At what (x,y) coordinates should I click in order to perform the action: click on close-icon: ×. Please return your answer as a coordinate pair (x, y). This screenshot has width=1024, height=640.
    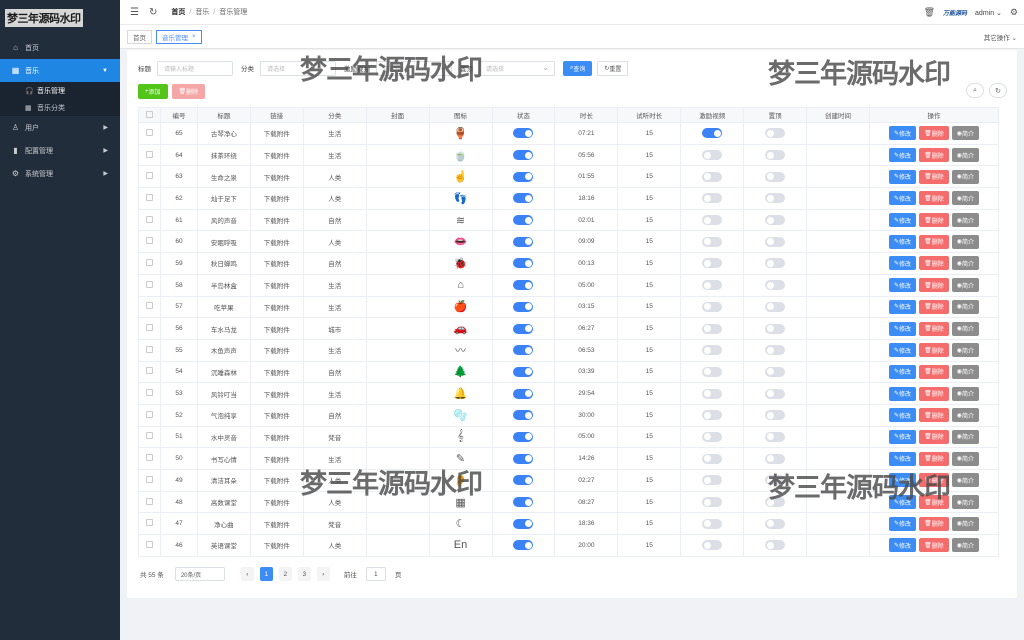
    Looking at the image, I should click on (194, 37).